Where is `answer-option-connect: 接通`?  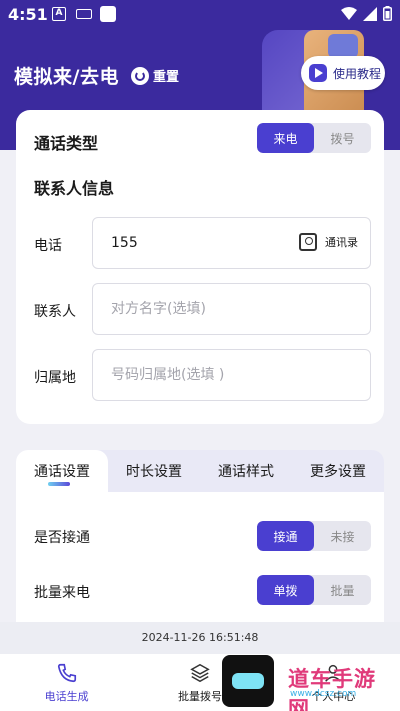
answer-option-connect: 接通 is located at coordinates (285, 536).